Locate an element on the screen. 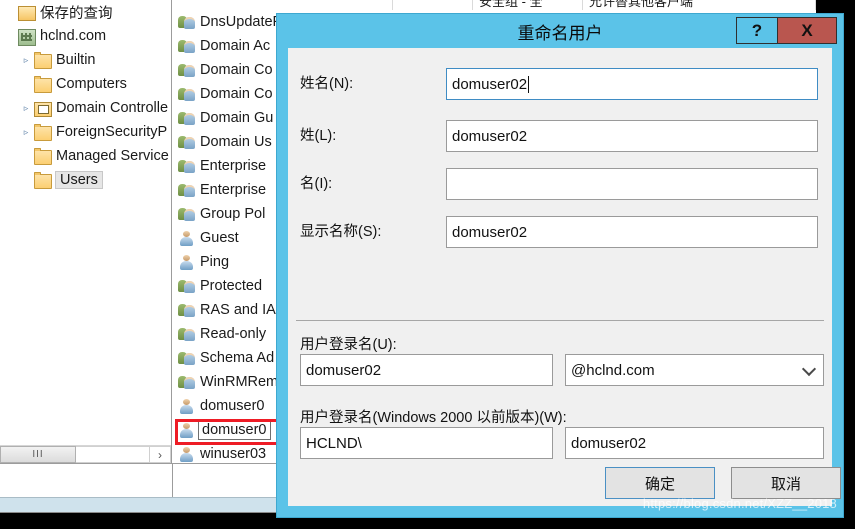 This screenshot has width=855, height=529. list-item-label: RAS and IA is located at coordinates (238, 310).